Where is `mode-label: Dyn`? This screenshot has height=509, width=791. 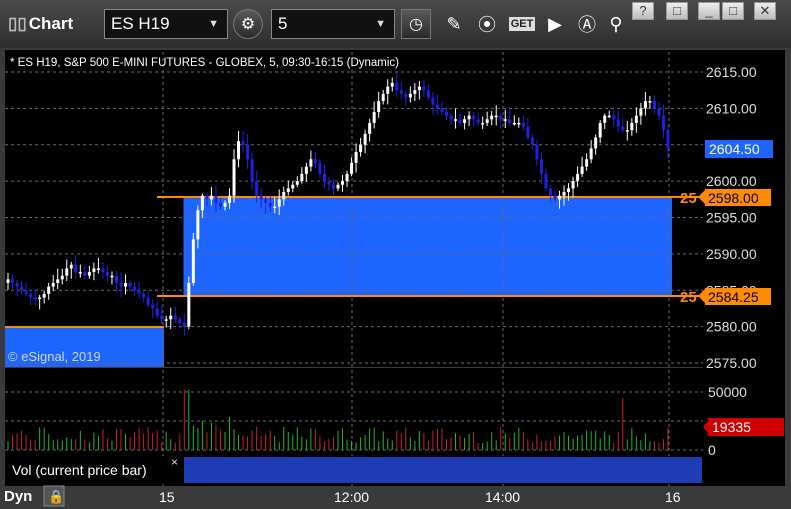
mode-label: Dyn is located at coordinates (18, 496).